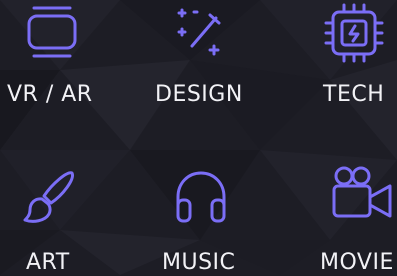 The width and height of the screenshot is (397, 276). Describe the element at coordinates (199, 94) in the screenshot. I see `category-label-design: DESIGN` at that location.